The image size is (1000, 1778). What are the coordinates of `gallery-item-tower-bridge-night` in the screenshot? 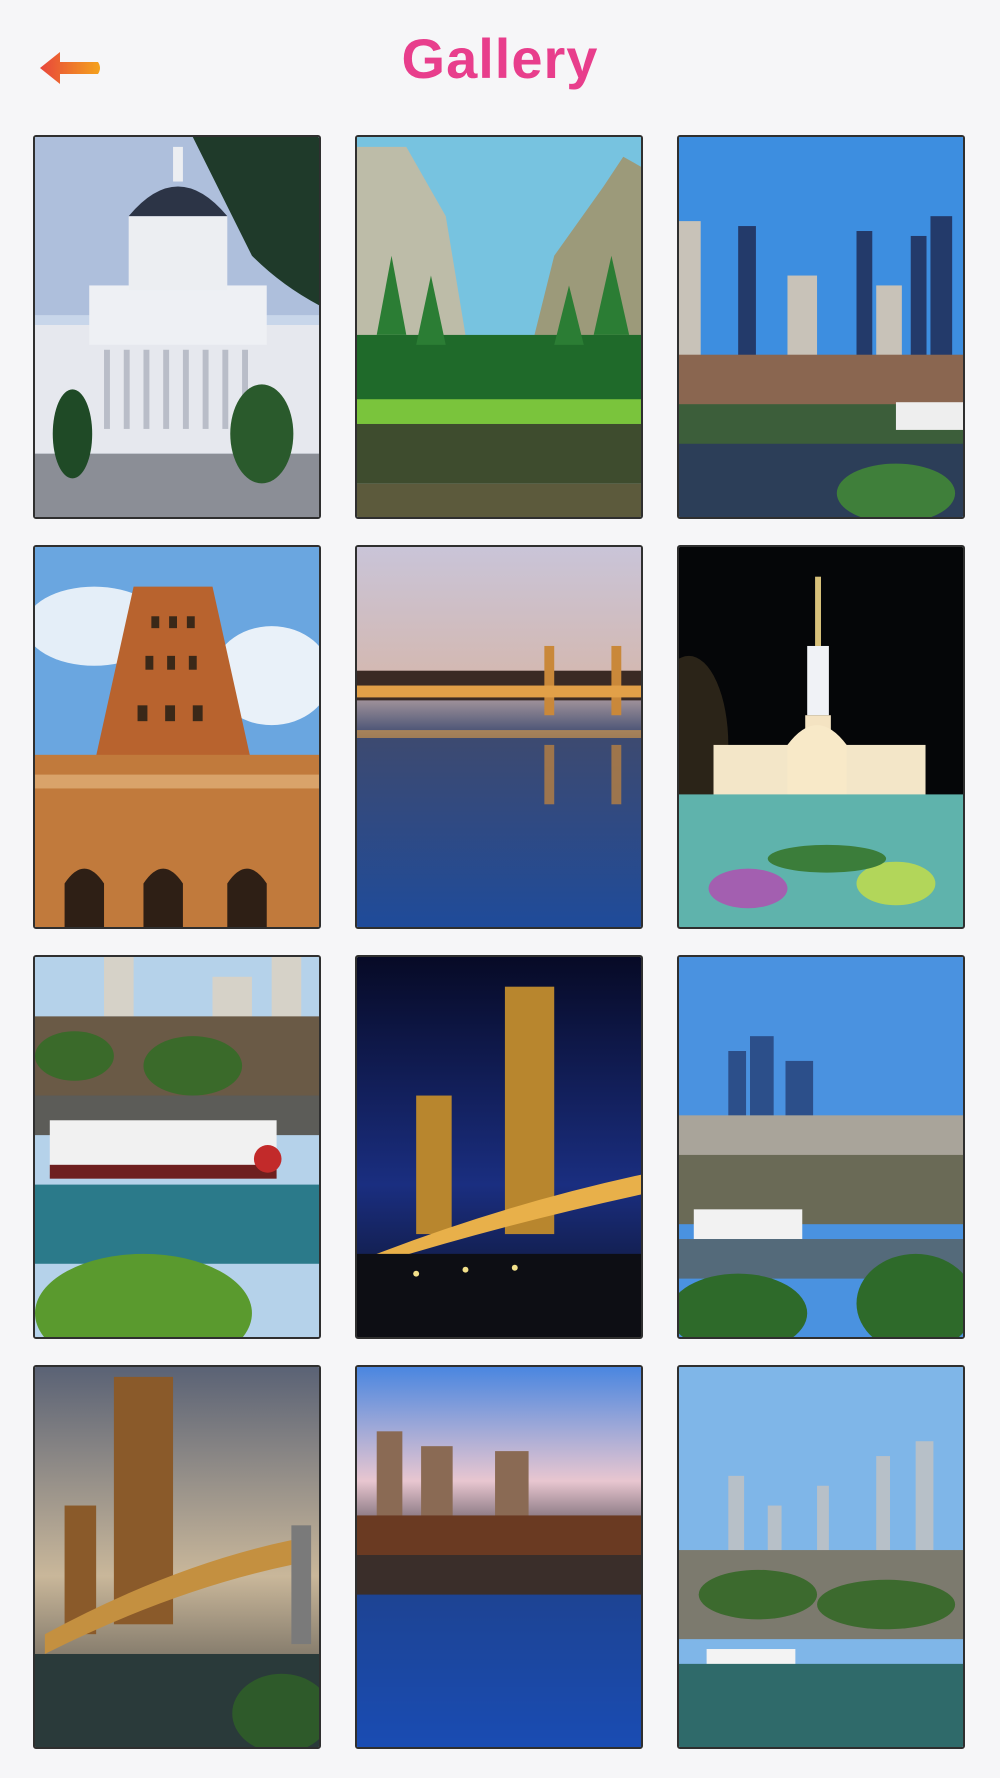 It's located at (499, 1147).